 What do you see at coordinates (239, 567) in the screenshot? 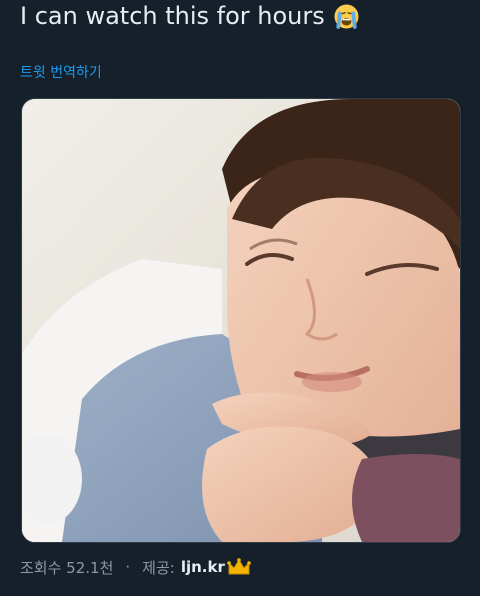
I see `crown-icon` at bounding box center [239, 567].